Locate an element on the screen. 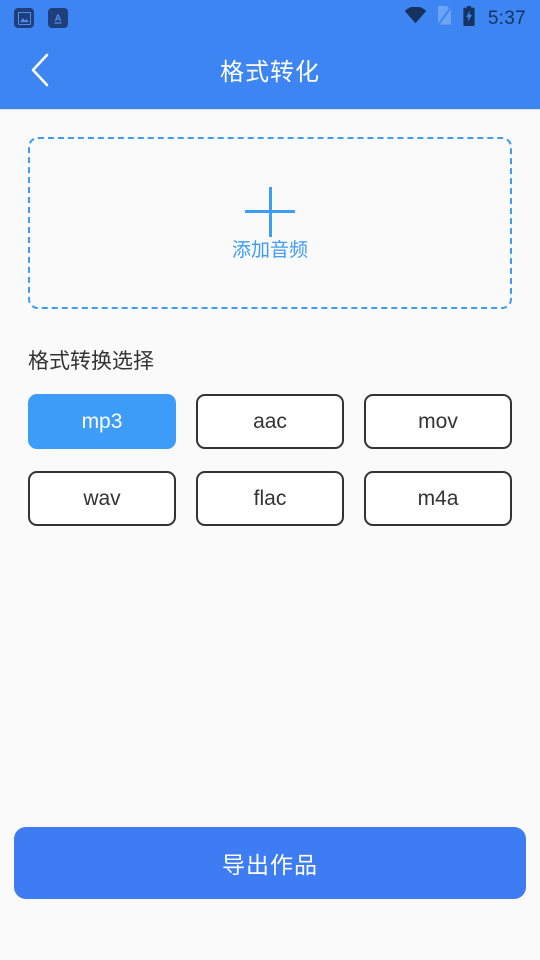 This screenshot has height=960, width=540. app-bar: 格式转化 is located at coordinates (270, 73).